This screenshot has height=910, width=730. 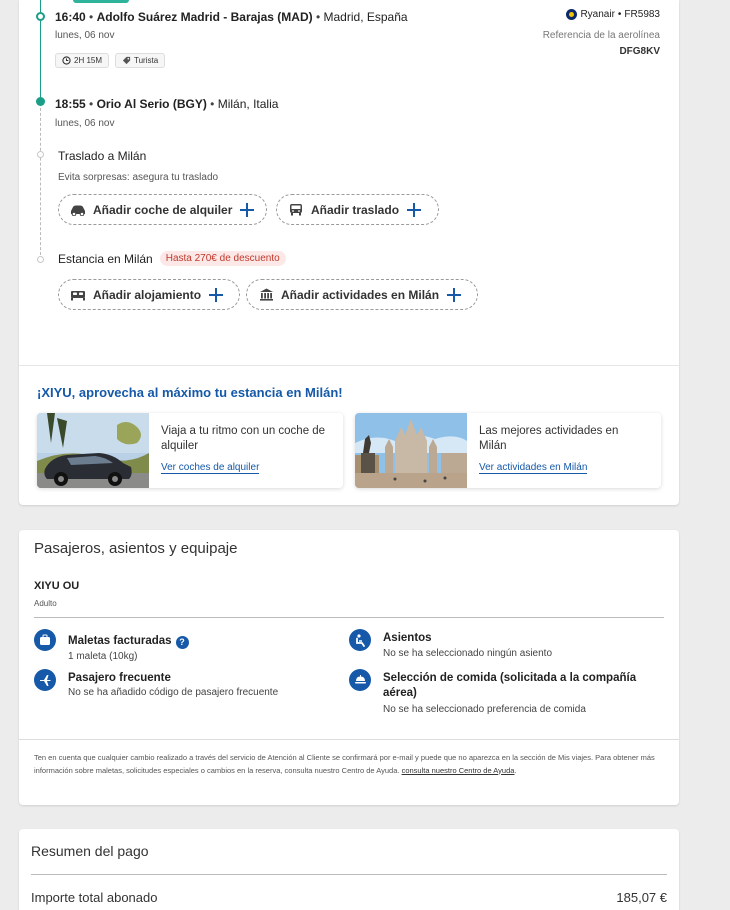 What do you see at coordinates (136, 548) in the screenshot?
I see `passengers-title: Pasajeros, asientos y equipaje` at bounding box center [136, 548].